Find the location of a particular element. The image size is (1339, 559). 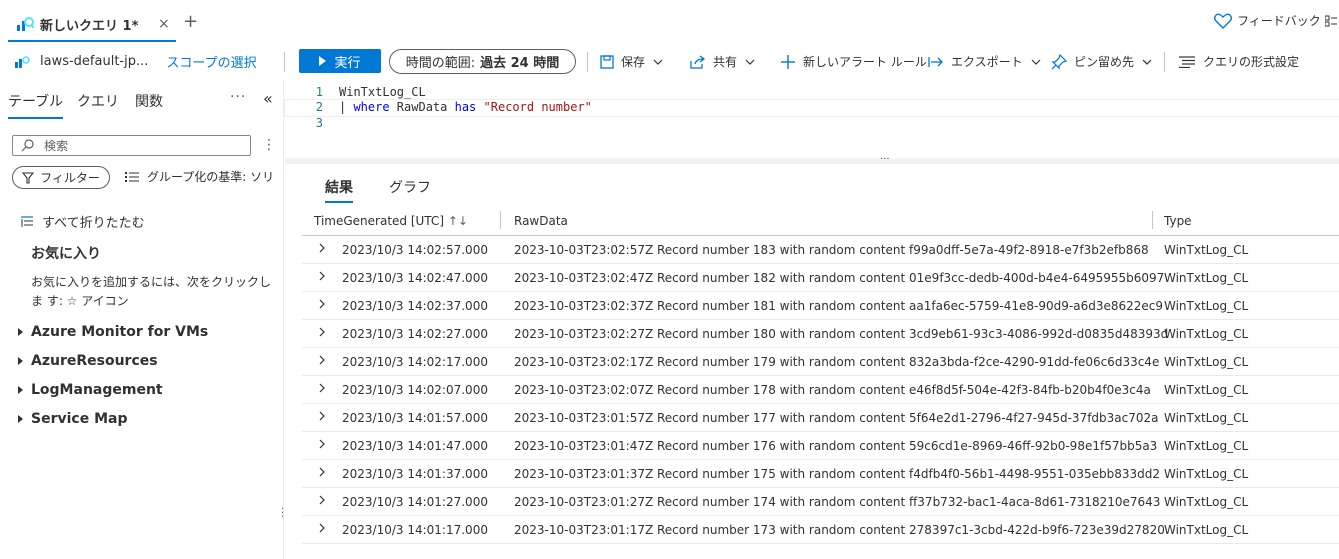

share-label: 共有 is located at coordinates (725, 62).